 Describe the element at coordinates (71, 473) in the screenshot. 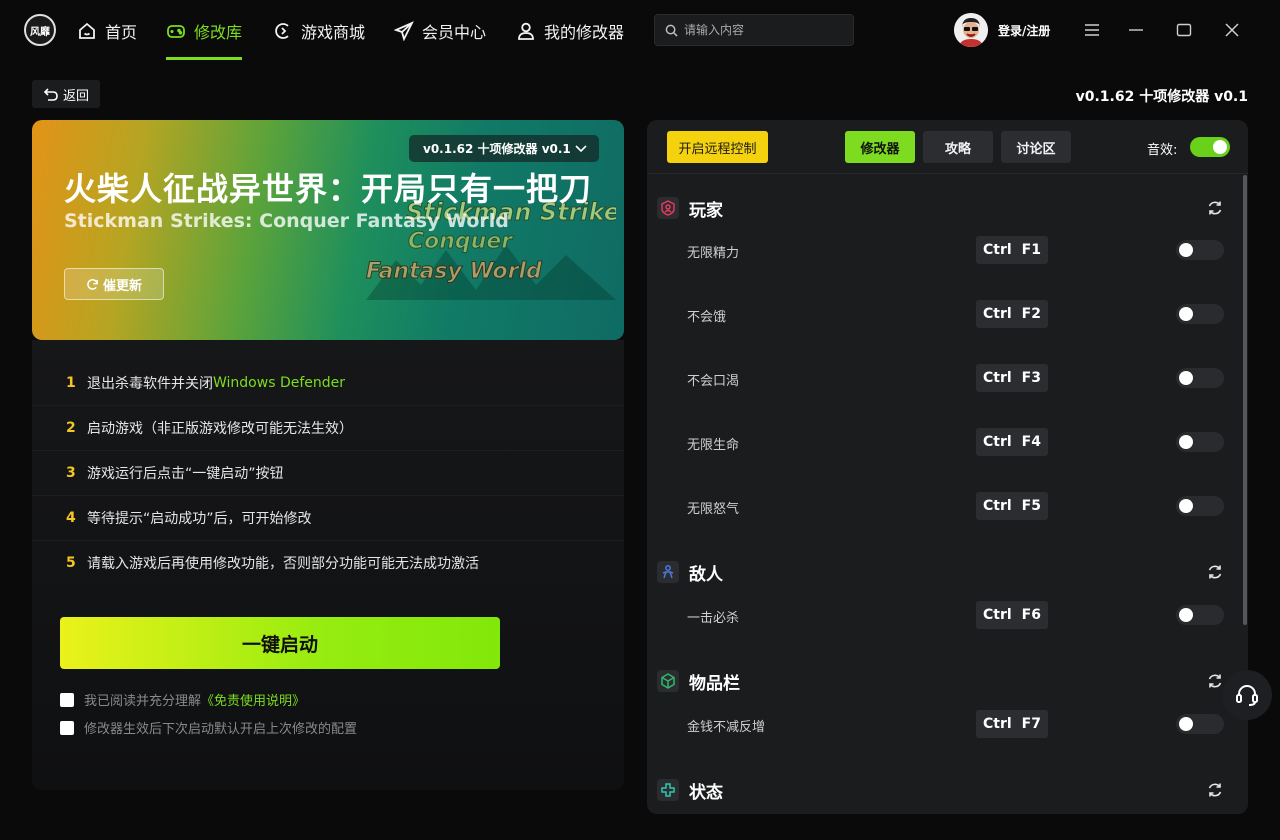

I see `step-number: 3` at that location.